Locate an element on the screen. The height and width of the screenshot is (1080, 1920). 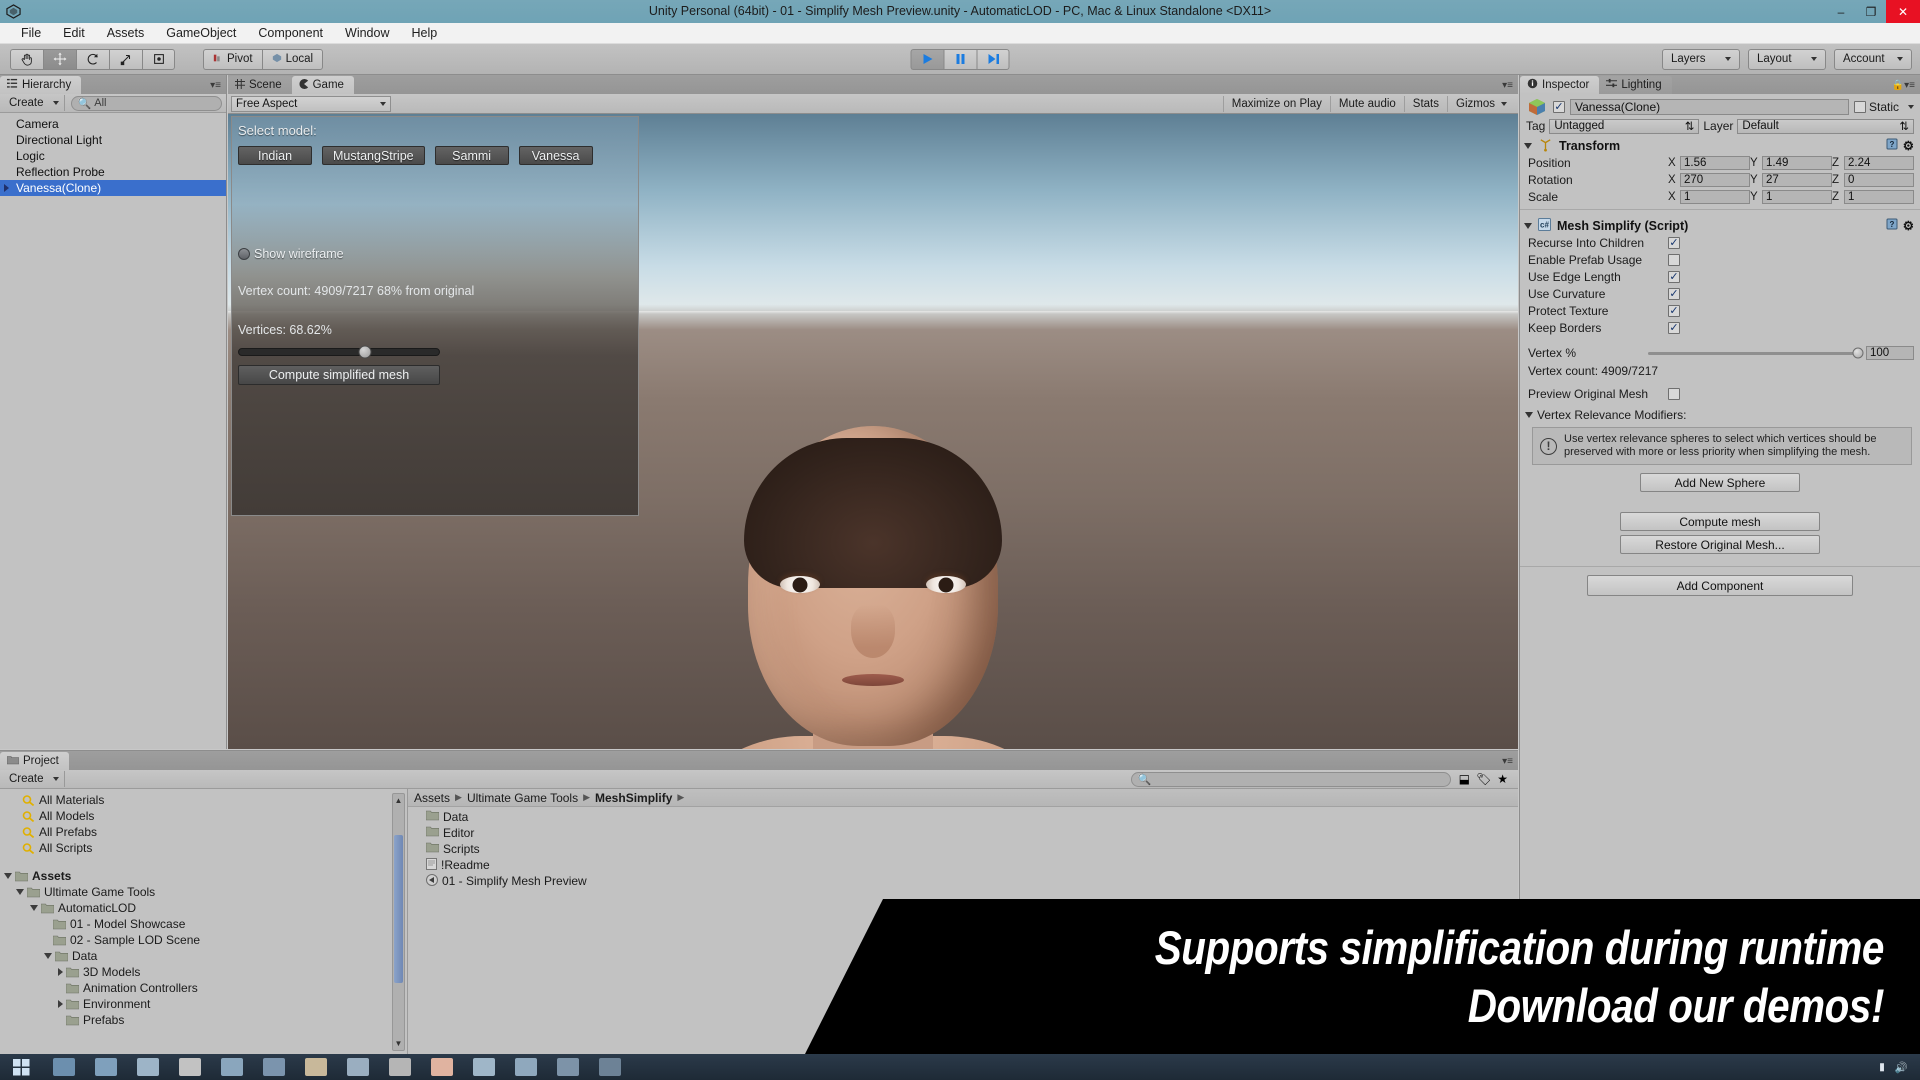
model-button-sammi: Sammi is located at coordinates (471, 155).